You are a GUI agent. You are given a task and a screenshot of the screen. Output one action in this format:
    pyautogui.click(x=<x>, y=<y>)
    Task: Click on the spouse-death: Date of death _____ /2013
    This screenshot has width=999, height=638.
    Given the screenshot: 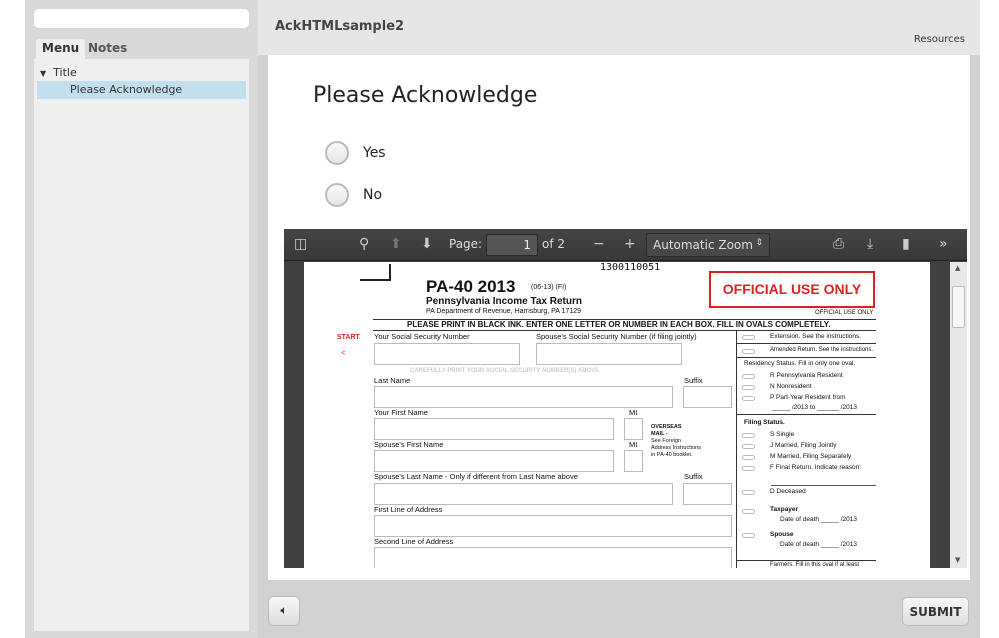 What is the action you would take?
    pyautogui.click(x=818, y=544)
    